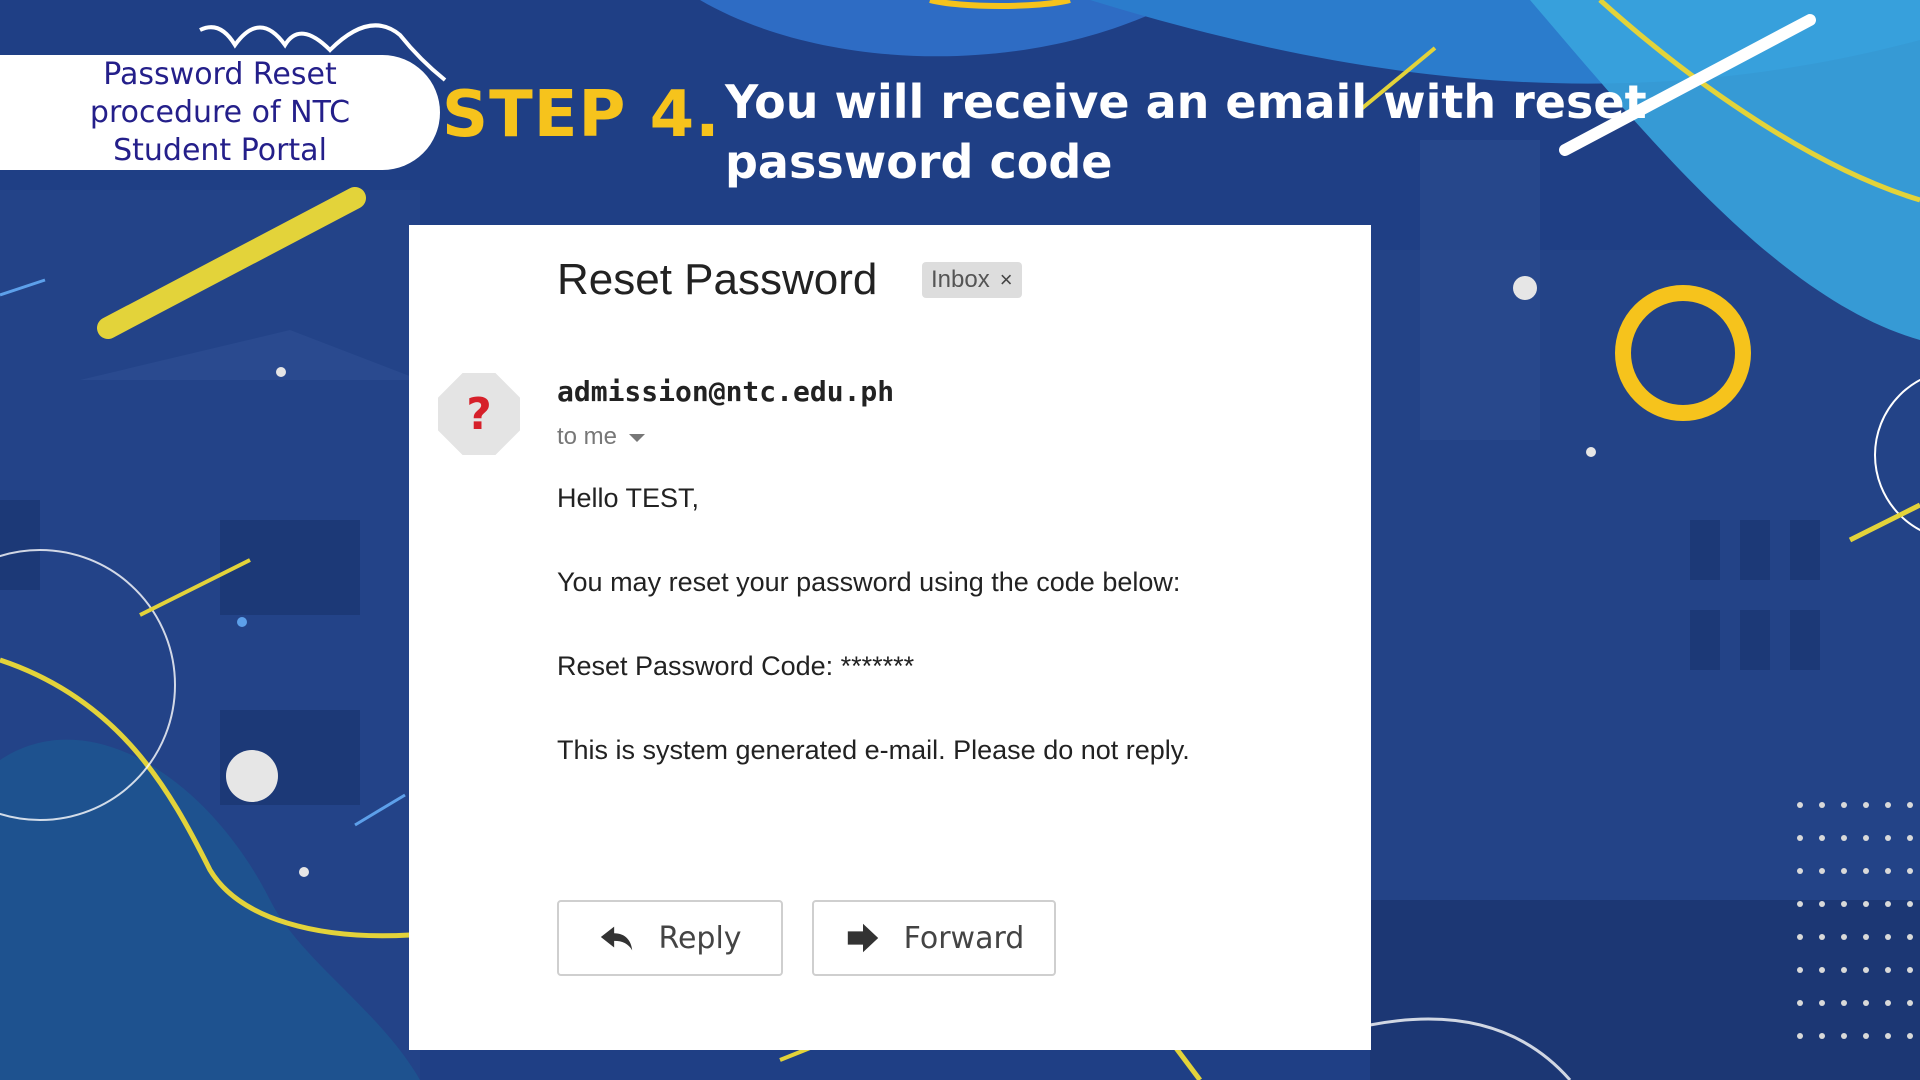 The width and height of the screenshot is (1920, 1080). Describe the element at coordinates (700, 938) in the screenshot. I see `reply-label: Reply` at that location.